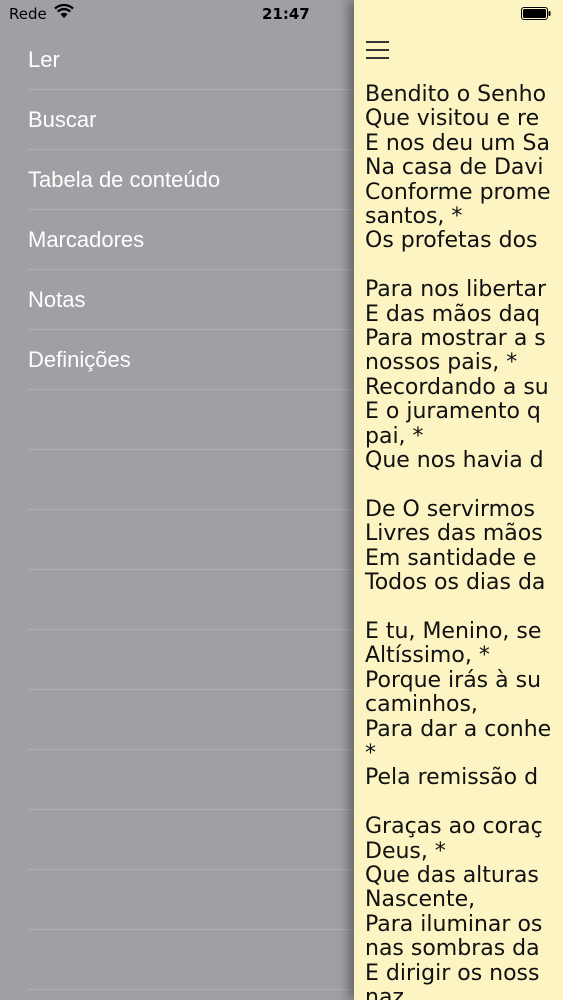 Image resolution: width=563 pixels, height=1000 pixels. I want to click on status-time: 21:47, so click(286, 14).